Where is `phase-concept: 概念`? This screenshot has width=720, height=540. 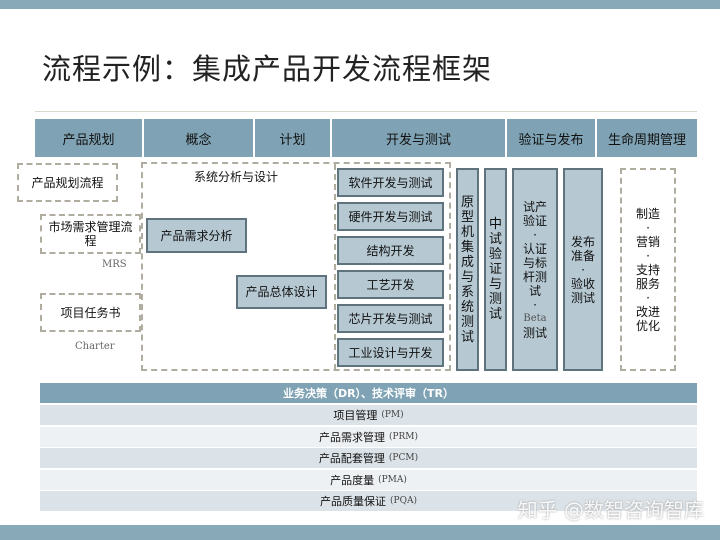 phase-concept: 概念 is located at coordinates (199, 138).